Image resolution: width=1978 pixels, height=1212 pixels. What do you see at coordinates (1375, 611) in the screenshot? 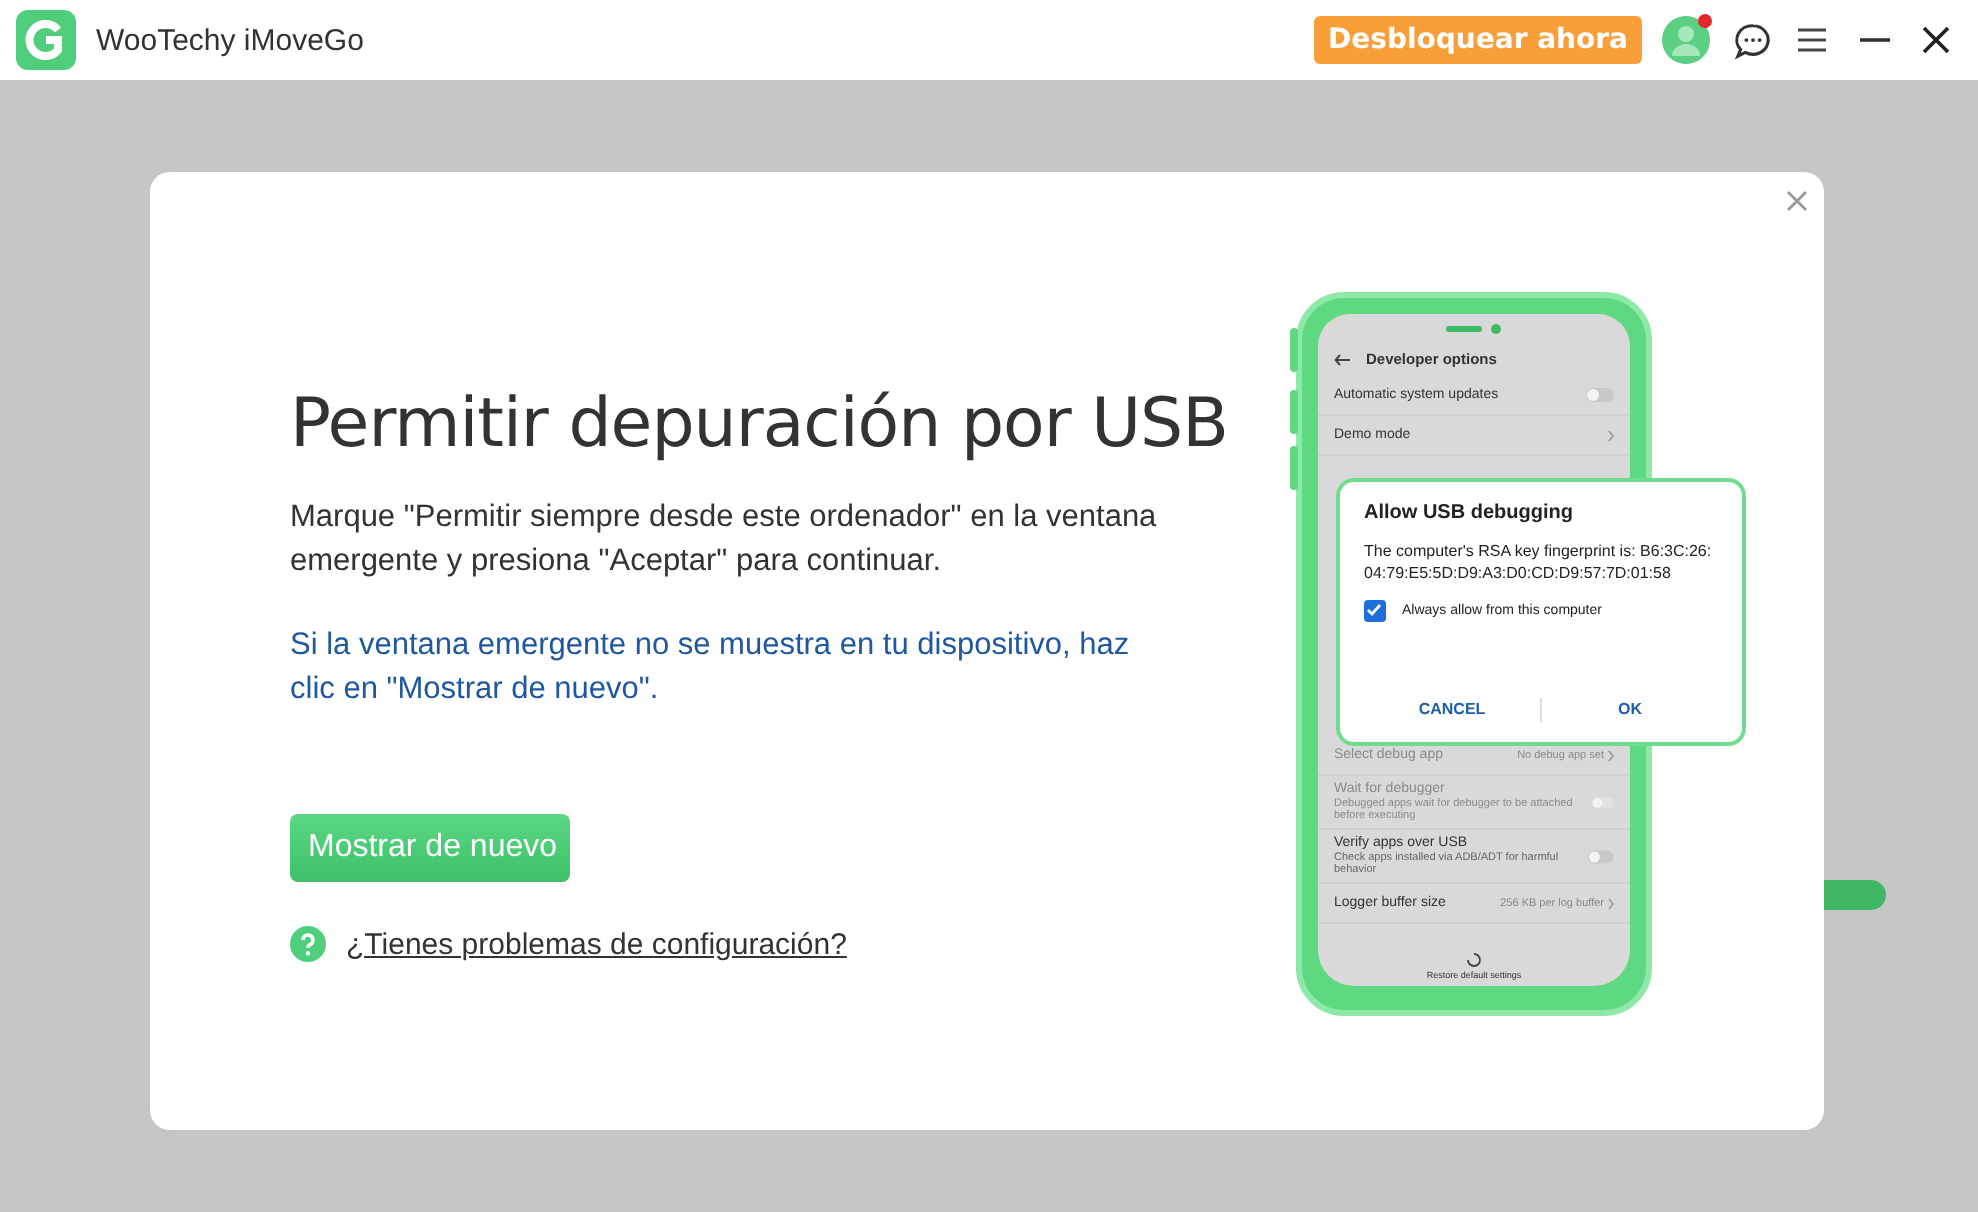
I see `checkbox` at bounding box center [1375, 611].